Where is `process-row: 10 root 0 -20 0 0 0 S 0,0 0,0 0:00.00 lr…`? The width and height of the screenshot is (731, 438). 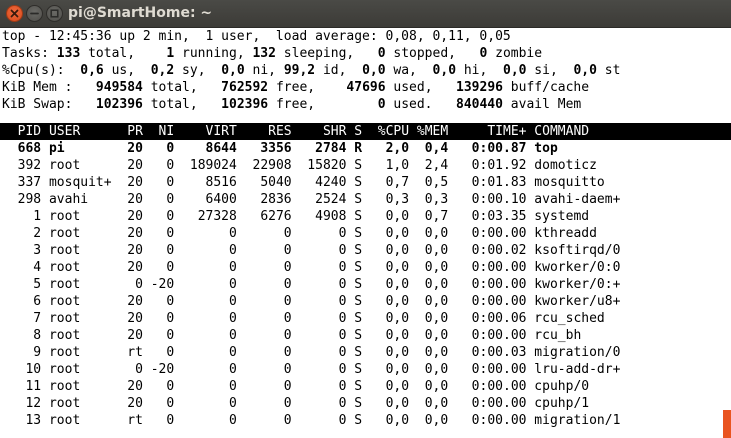 process-row: 10 root 0 -20 0 0 0 S 0,0 0,0 0:00.00 lr… is located at coordinates (366, 369).